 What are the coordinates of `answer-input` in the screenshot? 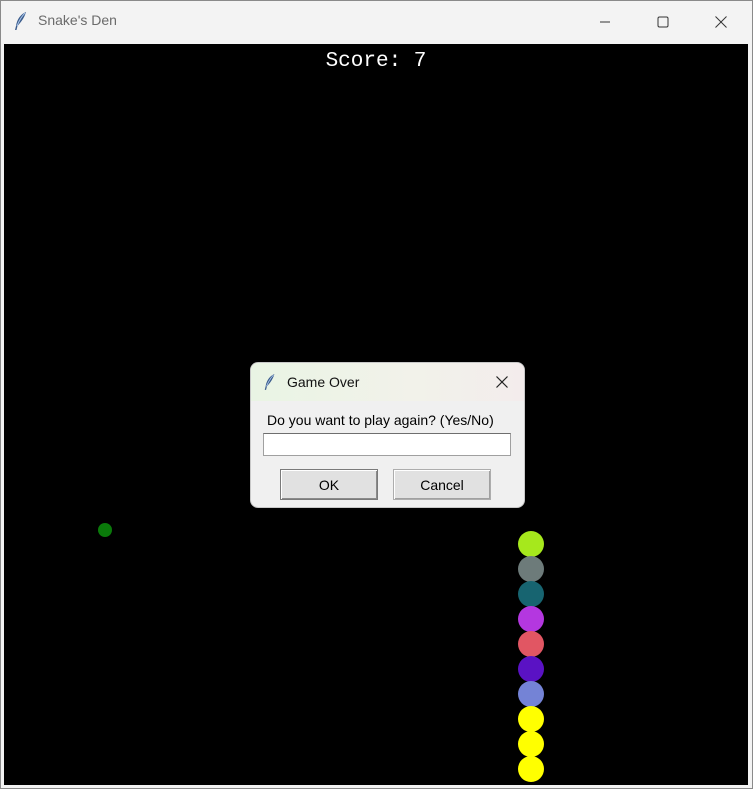 It's located at (387, 444).